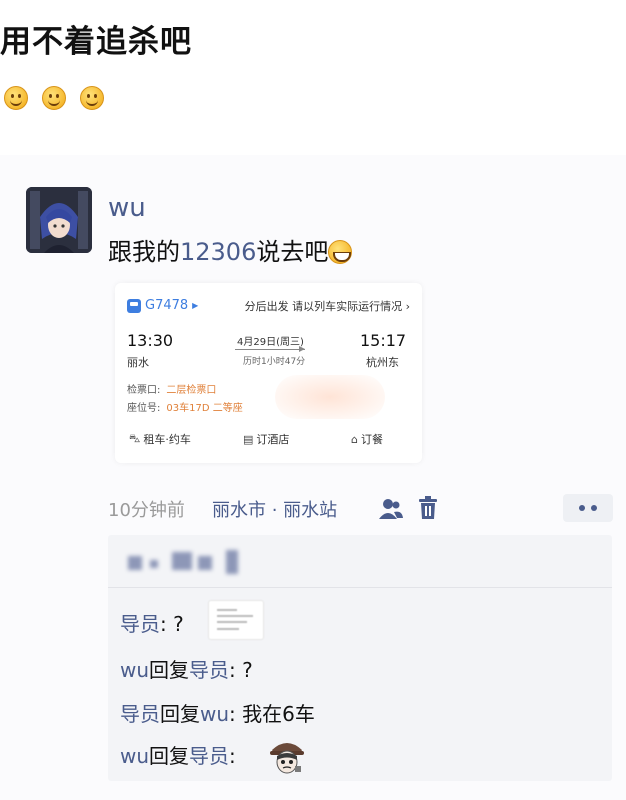 The height and width of the screenshot is (800, 626). Describe the element at coordinates (330, 397) in the screenshot. I see `highlight-glow` at that location.